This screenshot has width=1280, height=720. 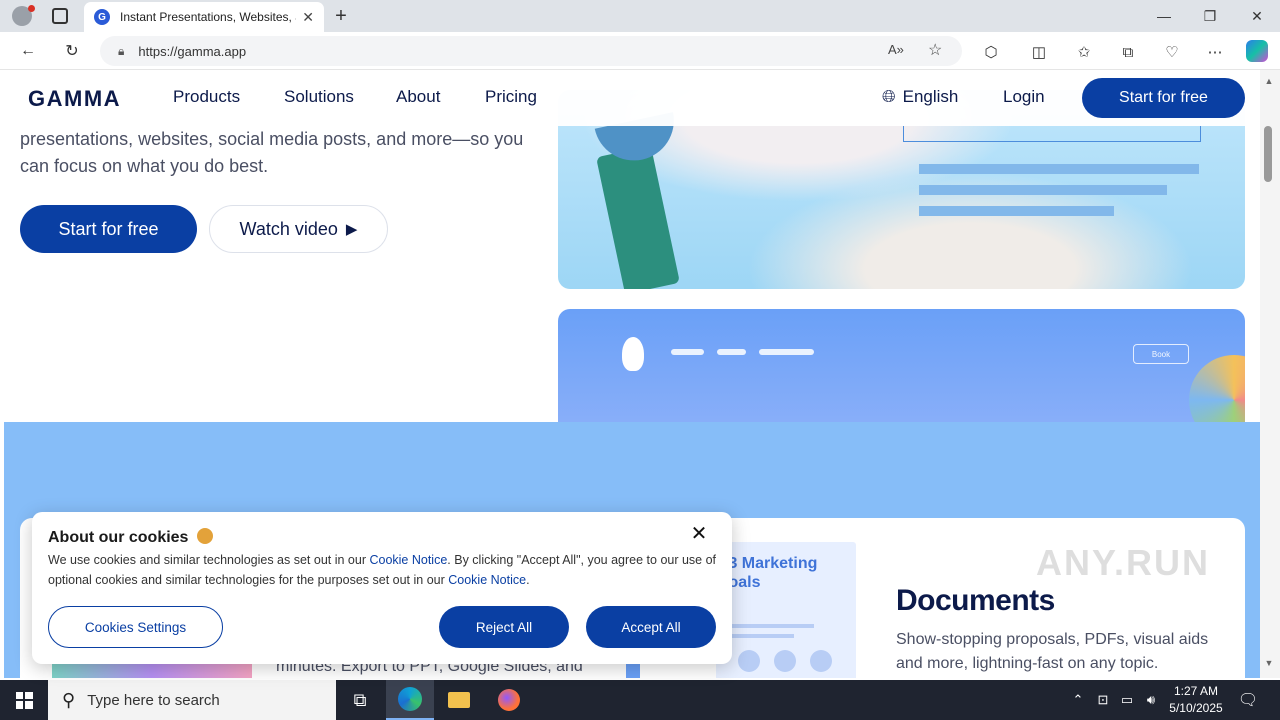 What do you see at coordinates (204, 536) in the screenshot?
I see `cookie-icon` at bounding box center [204, 536].